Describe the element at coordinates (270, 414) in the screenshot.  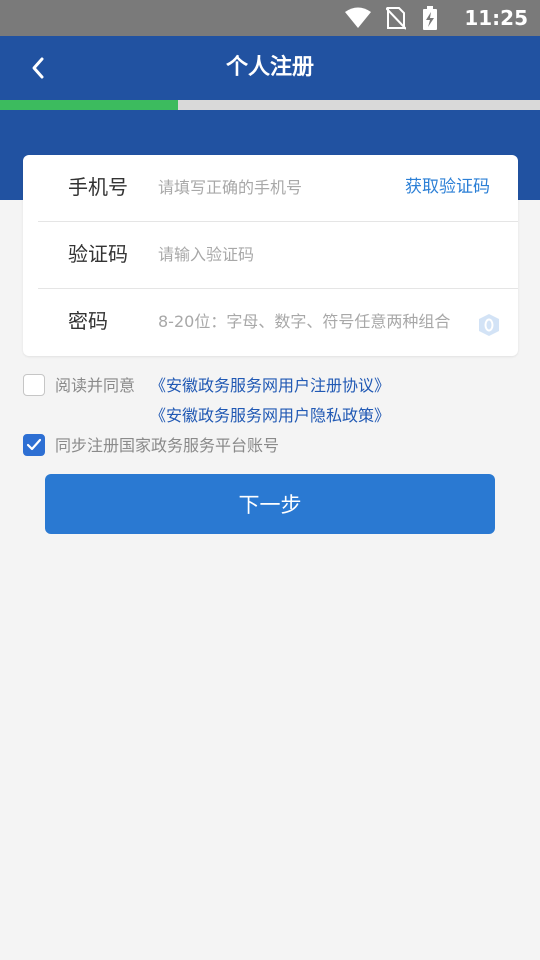
I see `privacy-policy-link: 《安徽政务服务网用户隐私政策》` at that location.